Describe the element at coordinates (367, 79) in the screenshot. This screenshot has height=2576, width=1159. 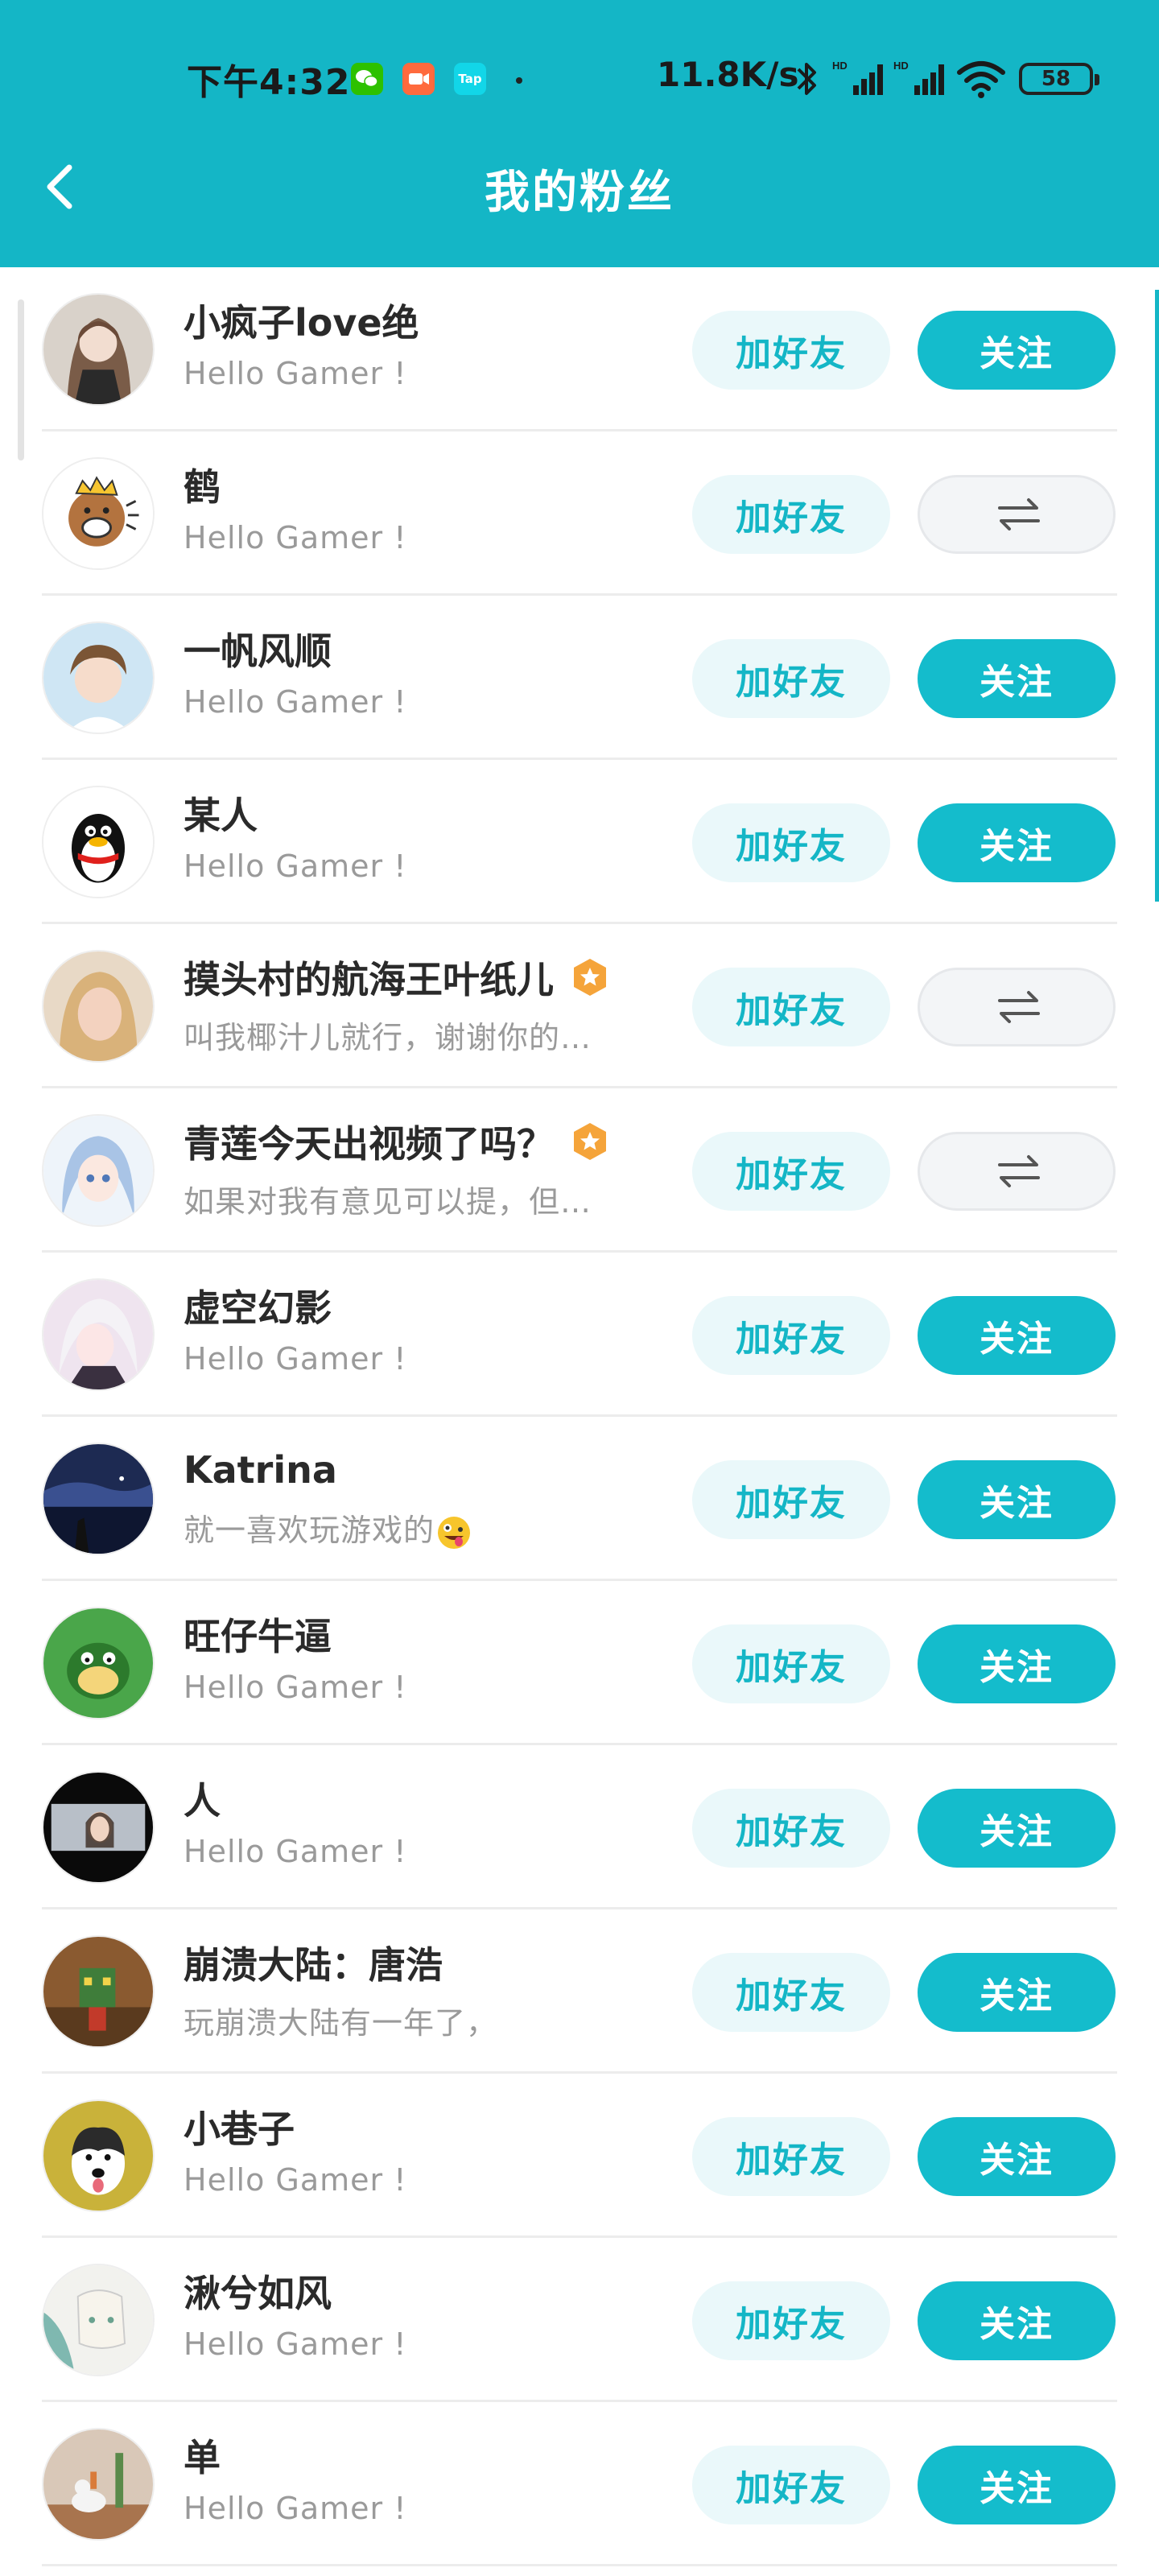
I see `wechat-icon` at that location.